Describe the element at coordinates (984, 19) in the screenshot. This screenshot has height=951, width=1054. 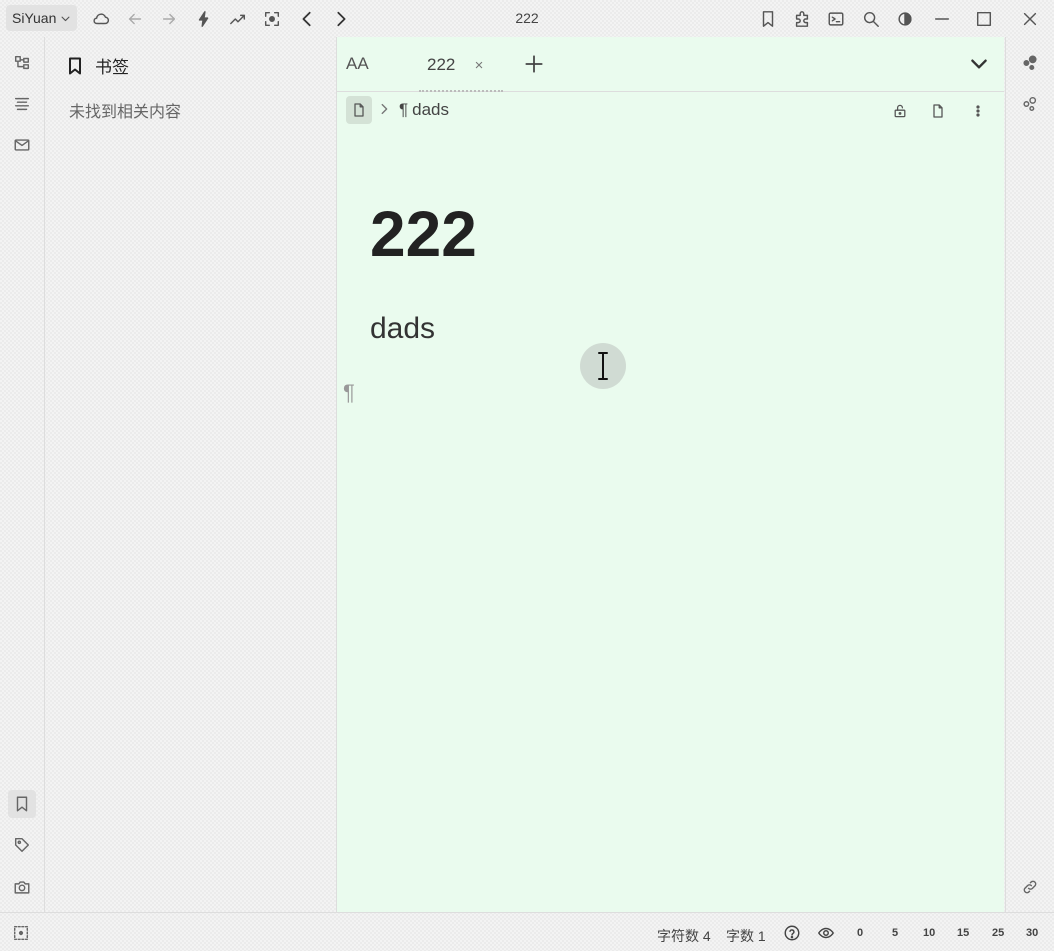
I see `maximize-icon` at that location.